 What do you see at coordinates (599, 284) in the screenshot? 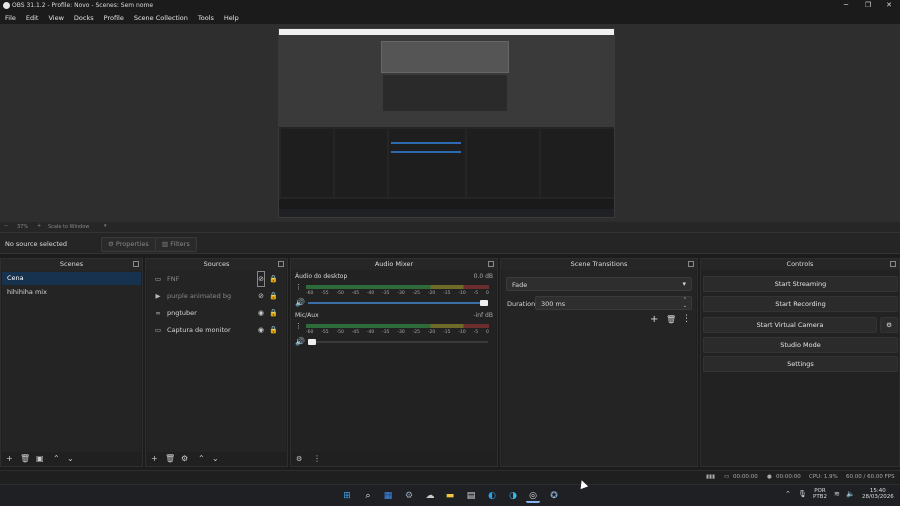
I see `transition-select: Fade ▾` at bounding box center [599, 284].